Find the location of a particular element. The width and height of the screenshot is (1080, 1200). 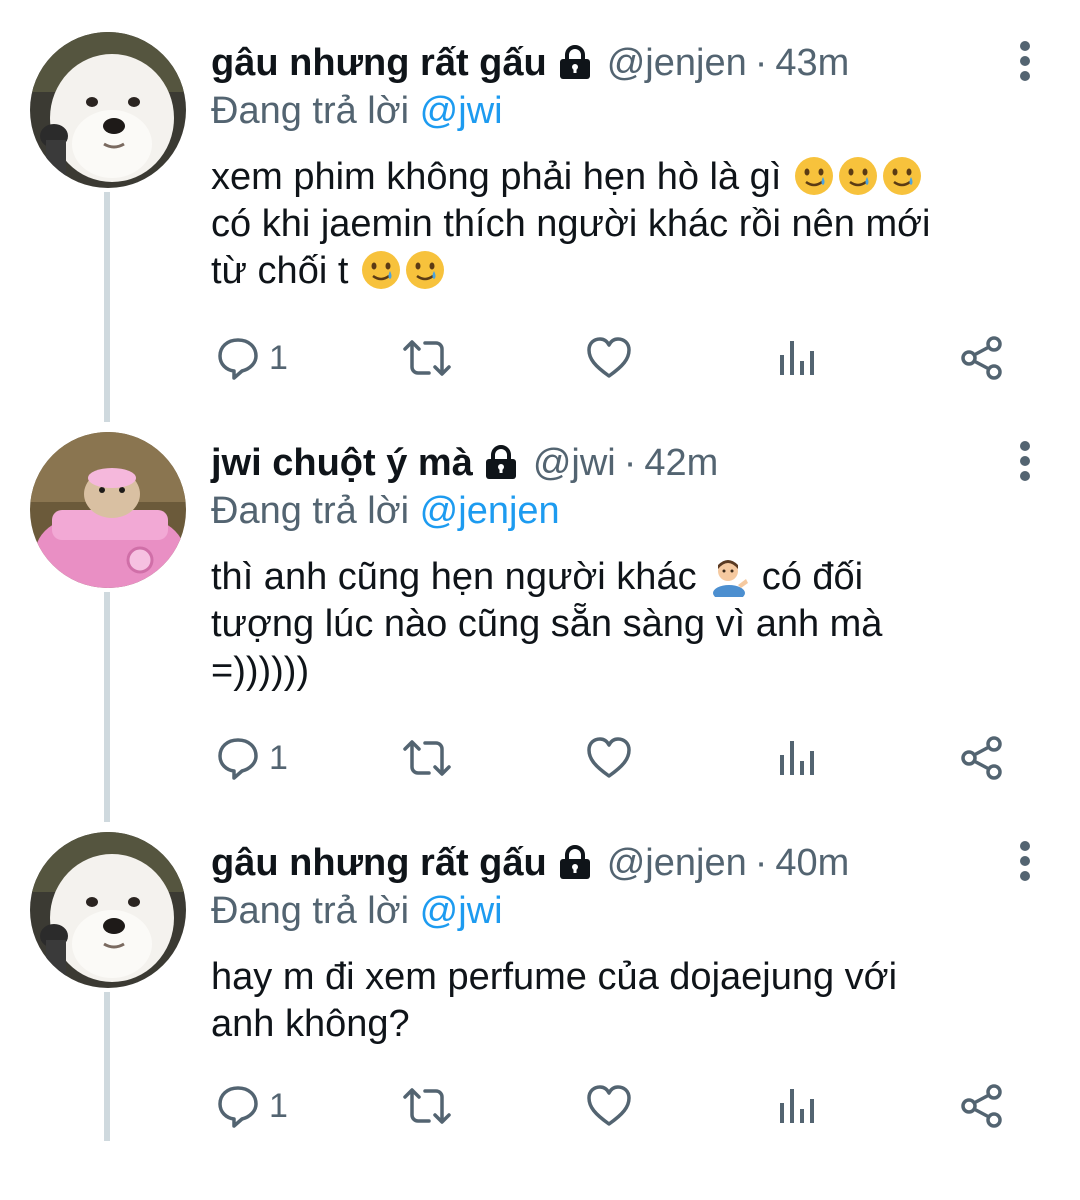

tweet-header: gâu nhưng rất gấu @jenjen · 43m is located at coordinates (615, 63).